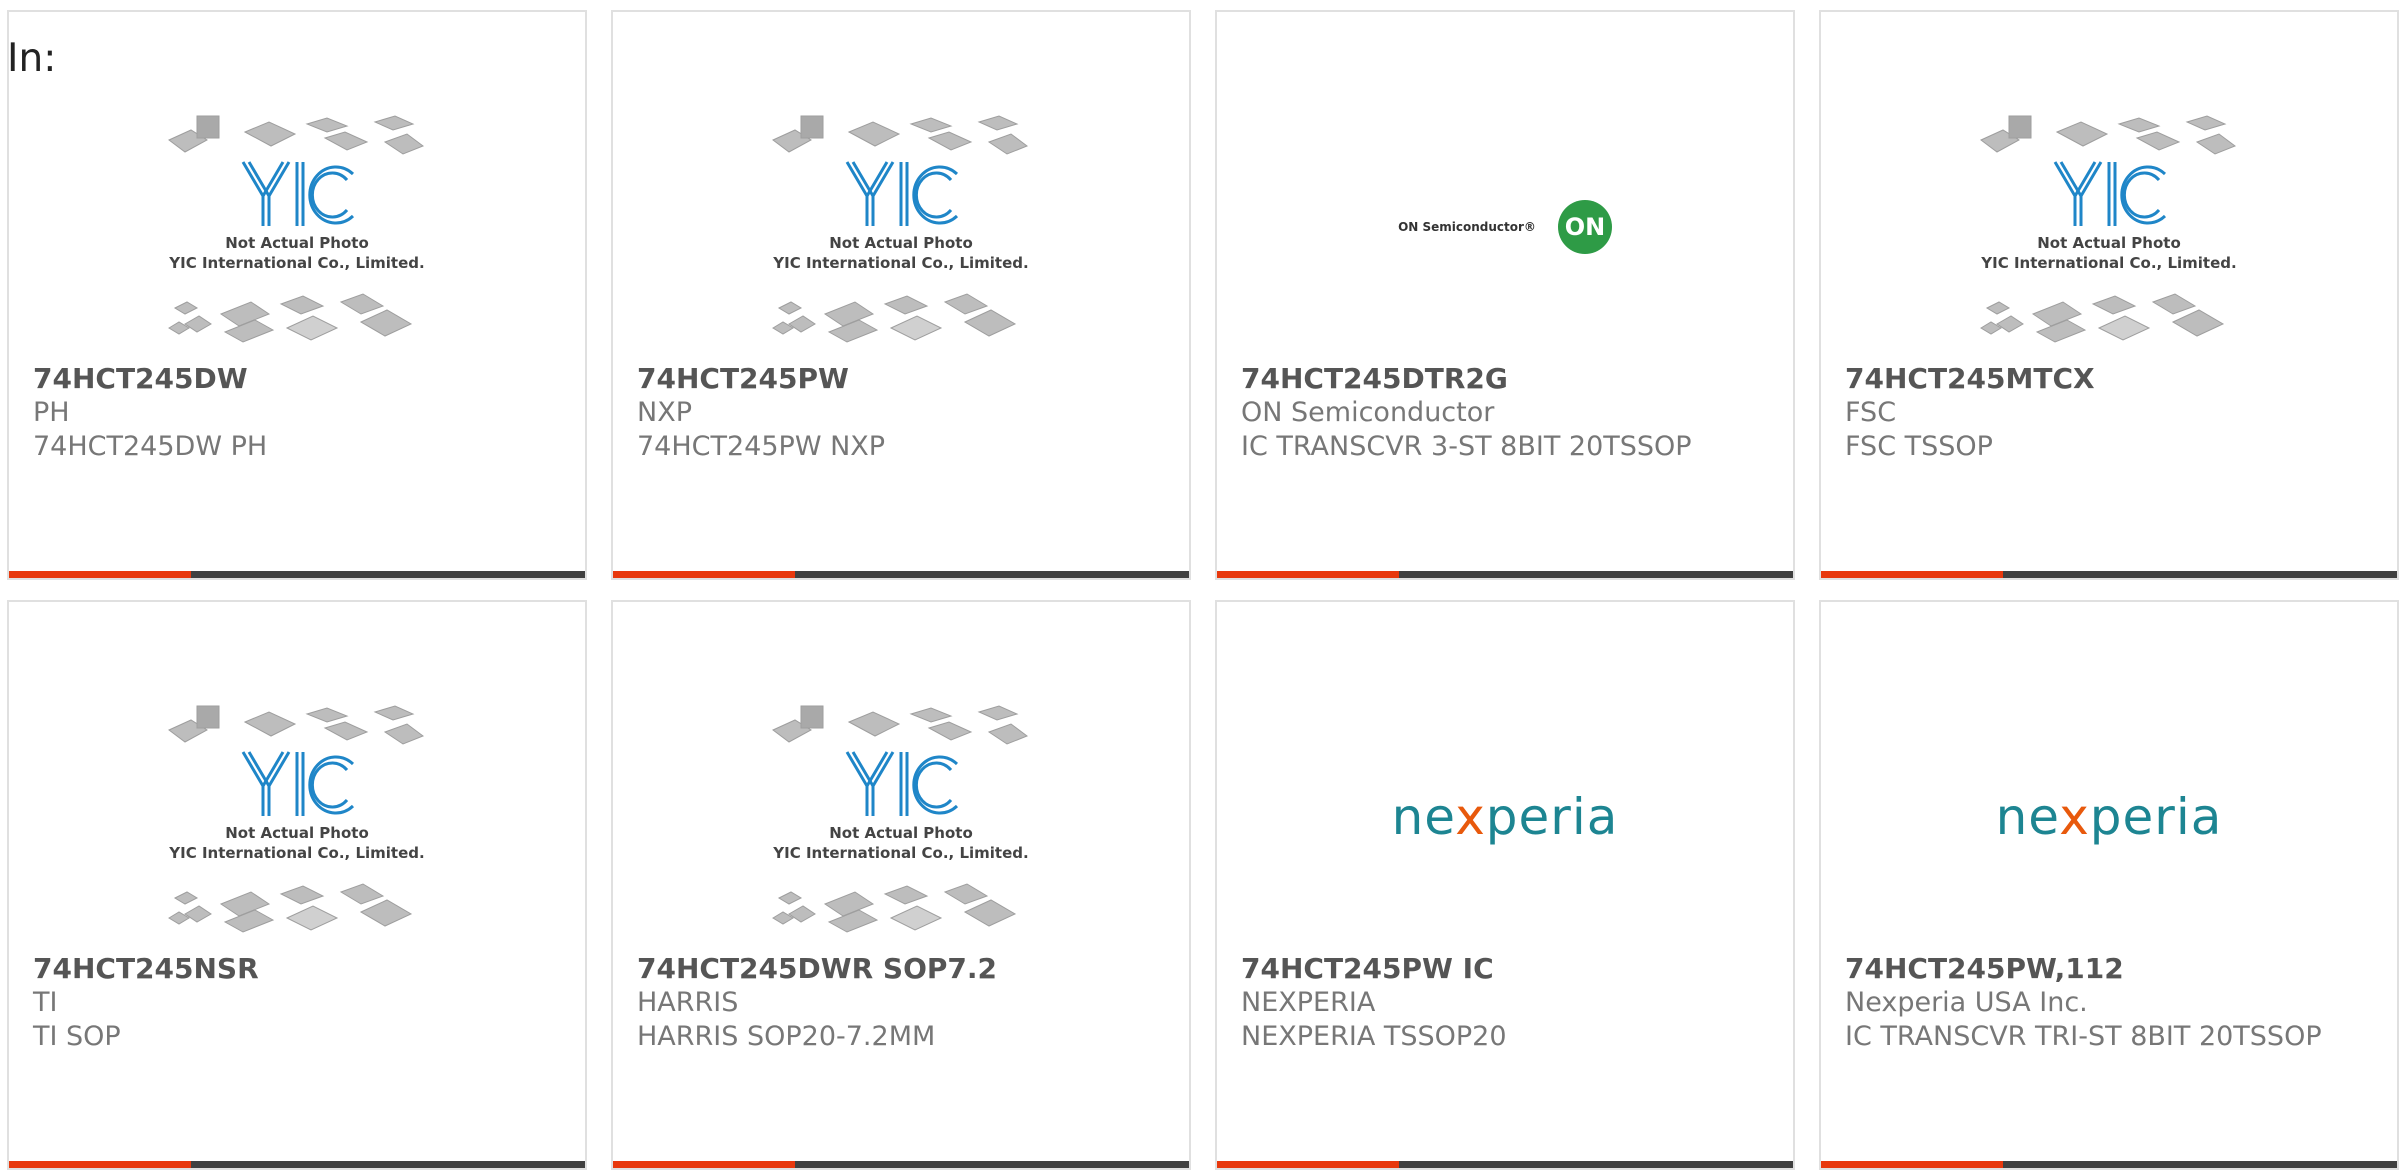  I want to click on manufacturer: NEXPERIA, so click(1308, 1002).